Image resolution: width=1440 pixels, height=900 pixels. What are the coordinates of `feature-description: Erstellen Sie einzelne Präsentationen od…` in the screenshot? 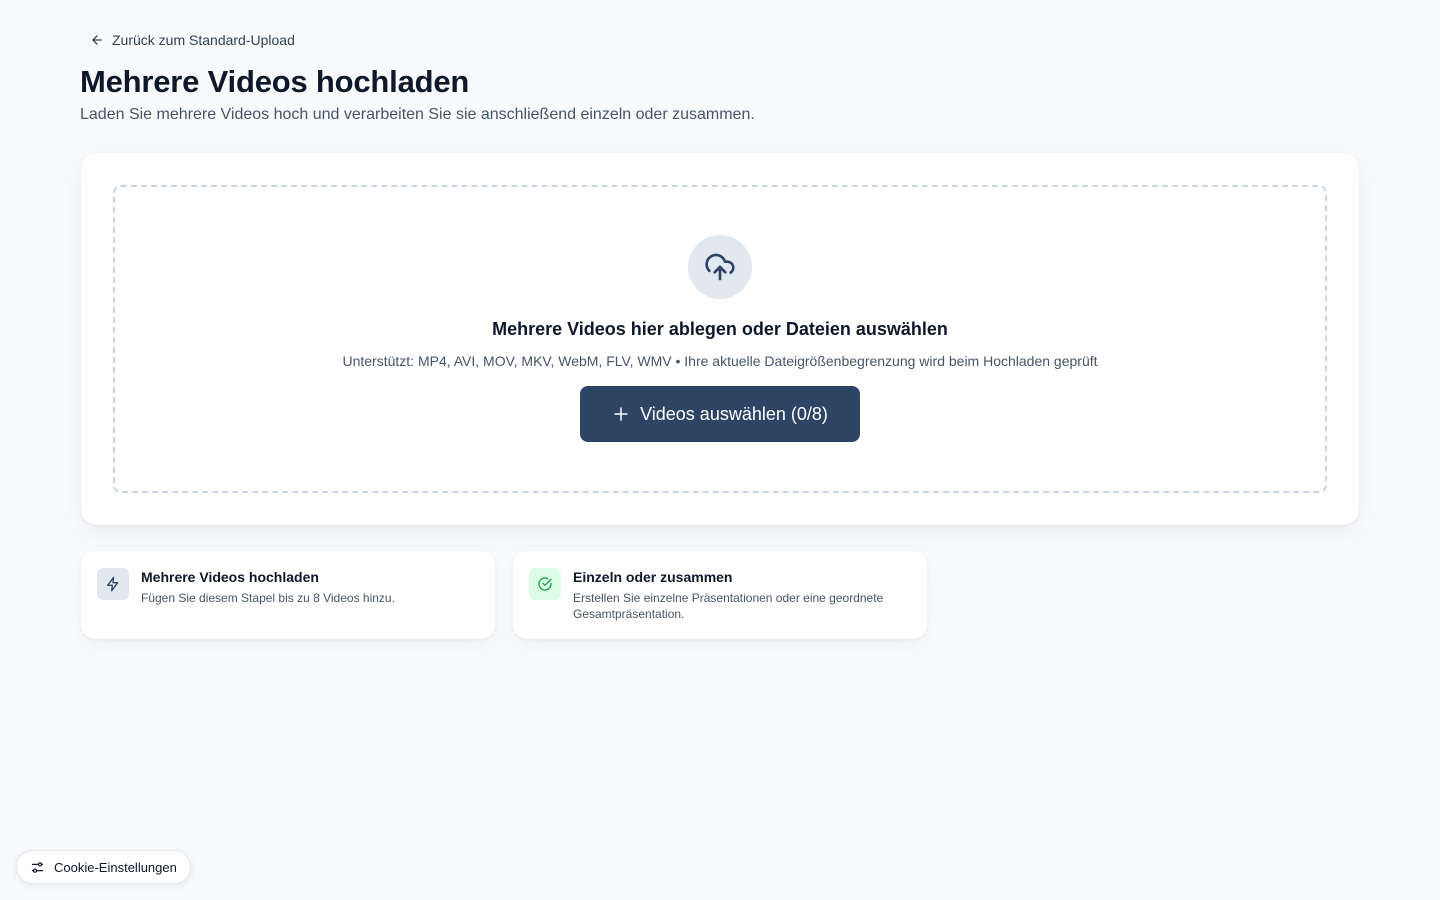 It's located at (728, 606).